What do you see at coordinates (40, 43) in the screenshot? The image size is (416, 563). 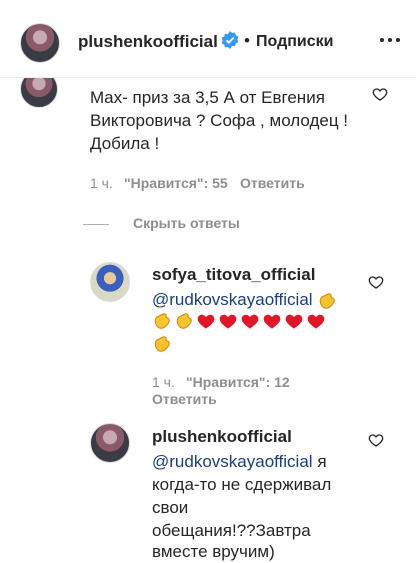 I see `avatar` at bounding box center [40, 43].